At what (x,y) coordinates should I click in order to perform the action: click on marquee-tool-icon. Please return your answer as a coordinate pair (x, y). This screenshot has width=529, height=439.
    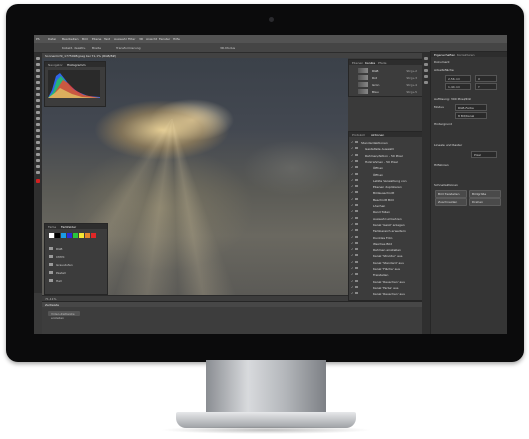
    Looking at the image, I should click on (38, 64).